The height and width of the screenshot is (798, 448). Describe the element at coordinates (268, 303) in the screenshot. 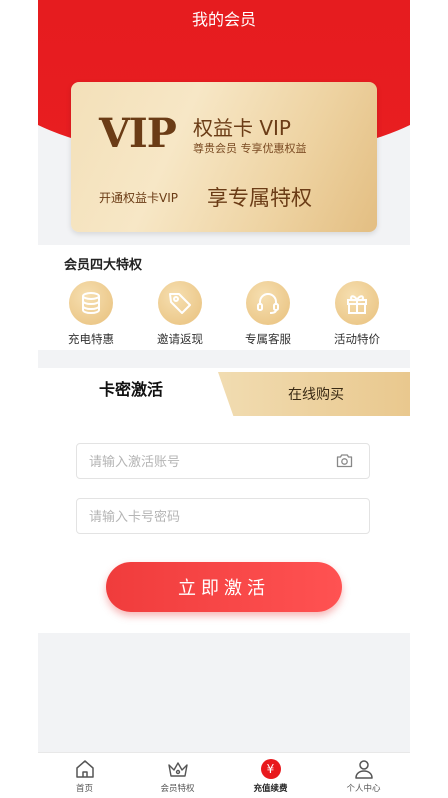

I see `headset-icon` at that location.